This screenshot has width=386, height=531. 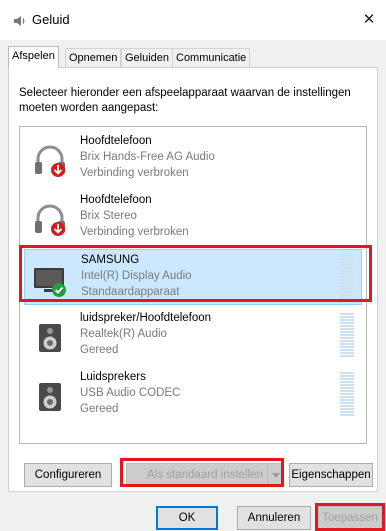 What do you see at coordinates (136, 276) in the screenshot?
I see `device-driver: Intel(R) Display Audio` at bounding box center [136, 276].